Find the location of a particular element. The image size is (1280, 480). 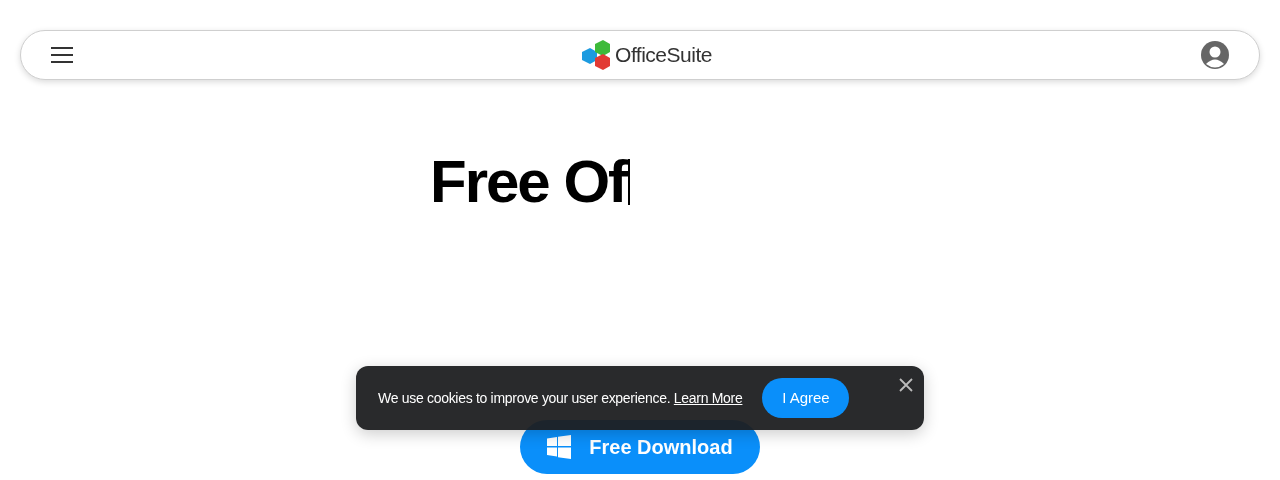

typing-cursor is located at coordinates (629, 182).